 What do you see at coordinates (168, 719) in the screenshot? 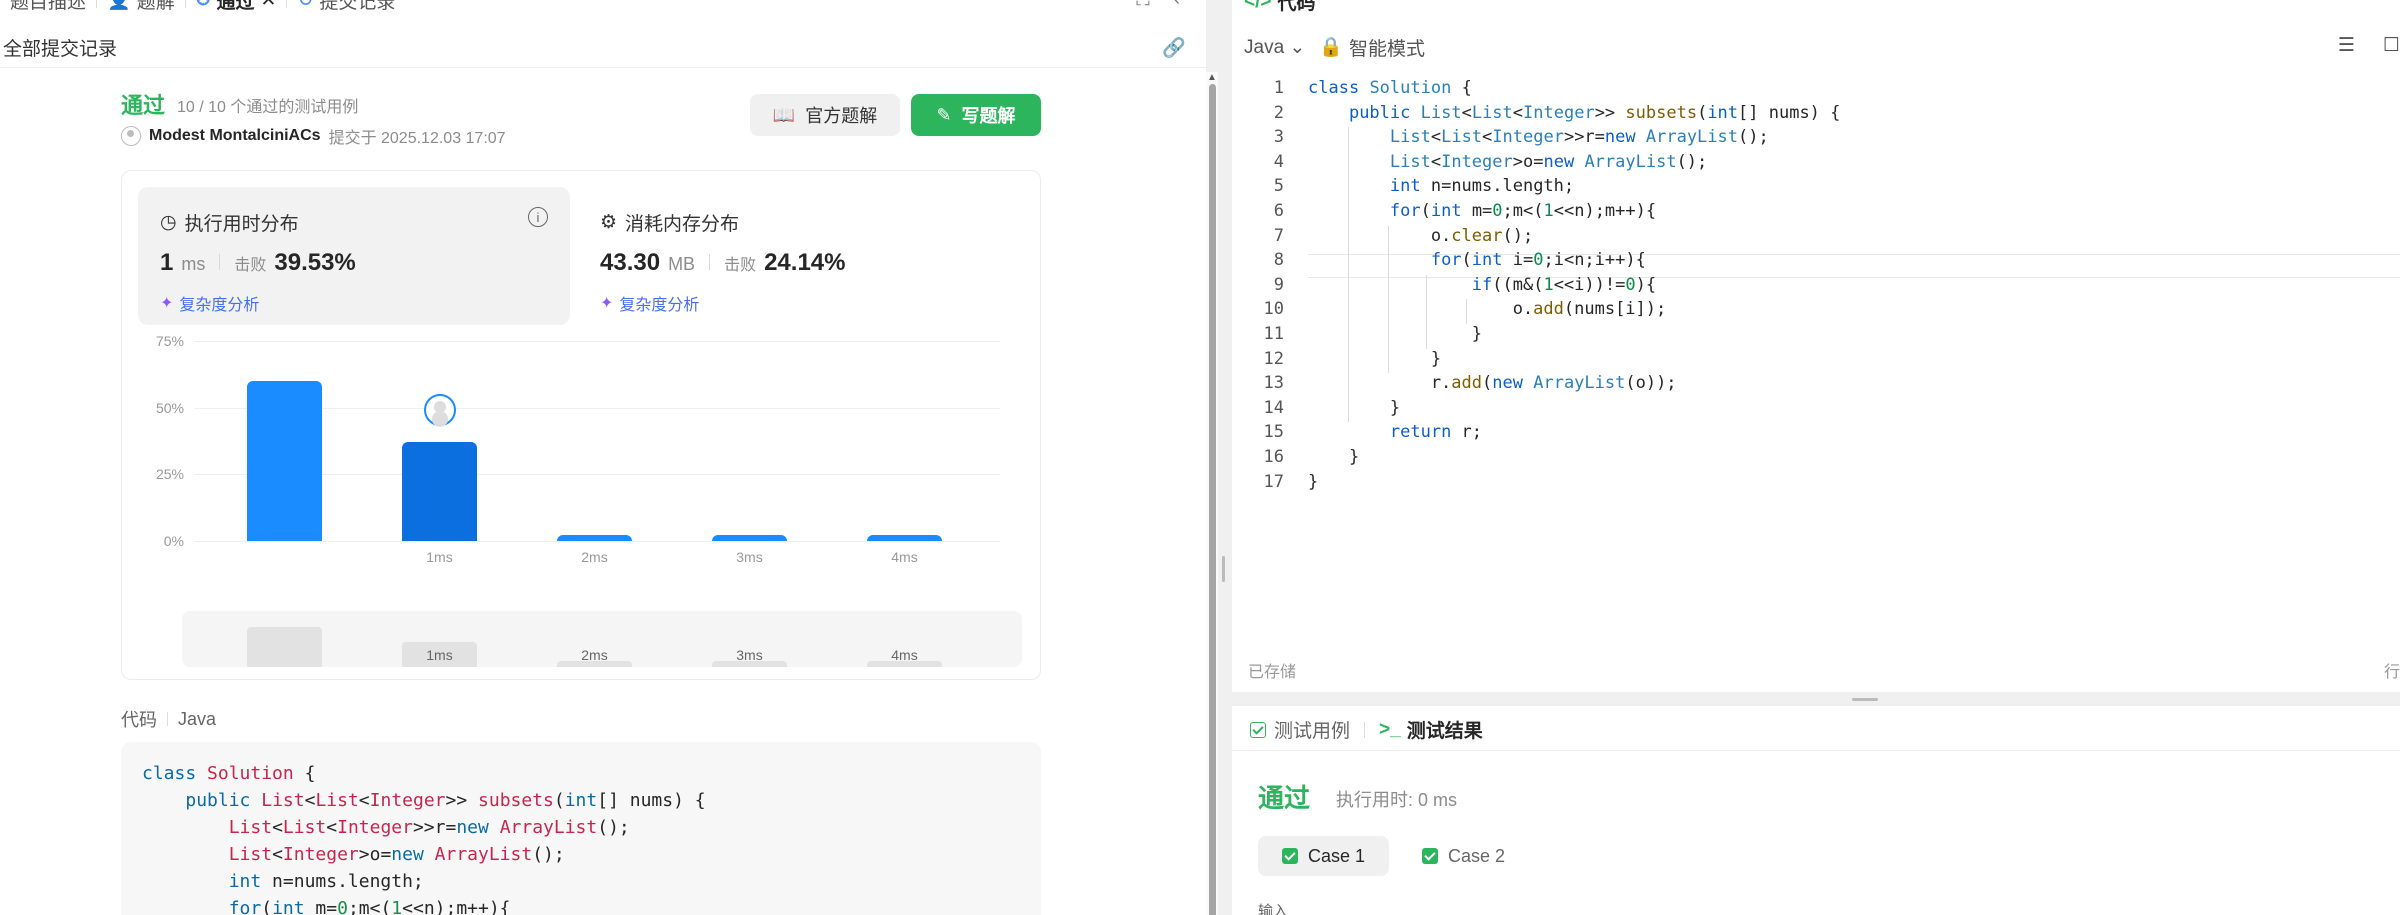
I see `code-header: 代码 Java` at bounding box center [168, 719].